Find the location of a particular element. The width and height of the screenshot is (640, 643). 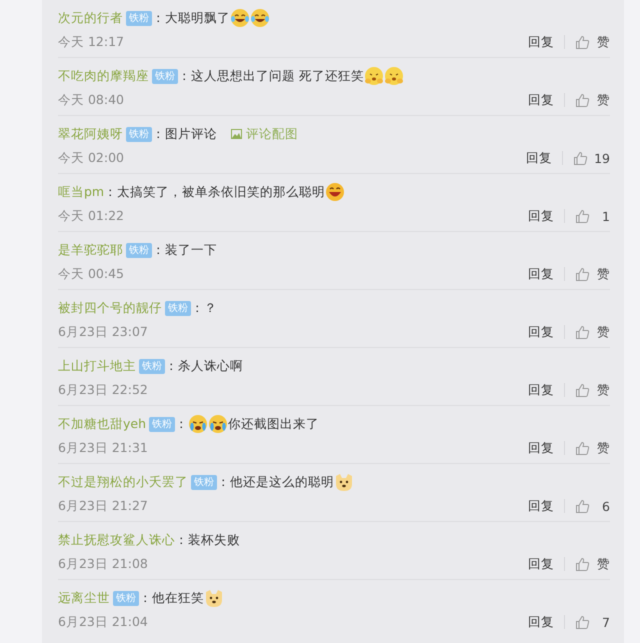

comment-time: 6月23日 21:31 is located at coordinates (103, 448).